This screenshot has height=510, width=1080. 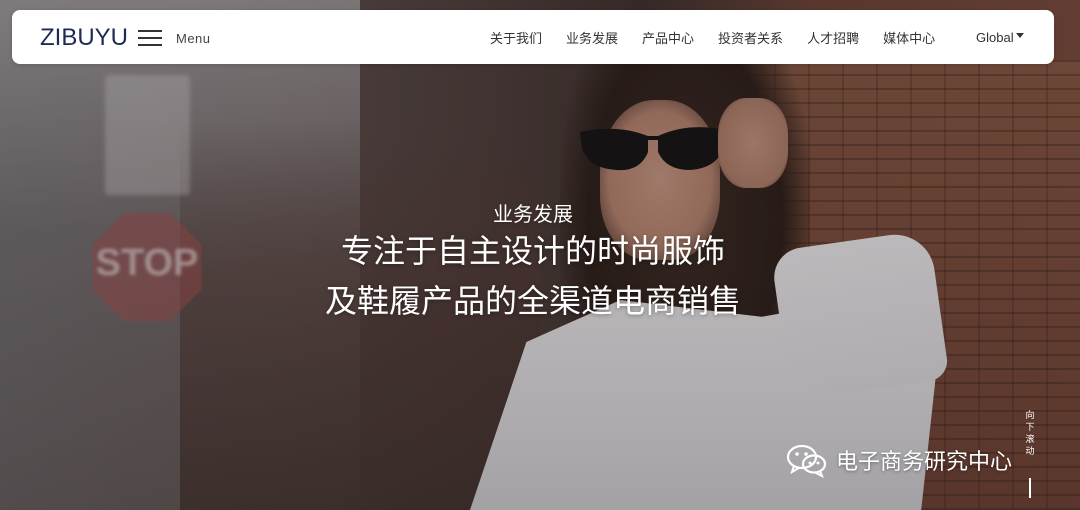 What do you see at coordinates (193, 38) in the screenshot?
I see `menu-label: Menu` at bounding box center [193, 38].